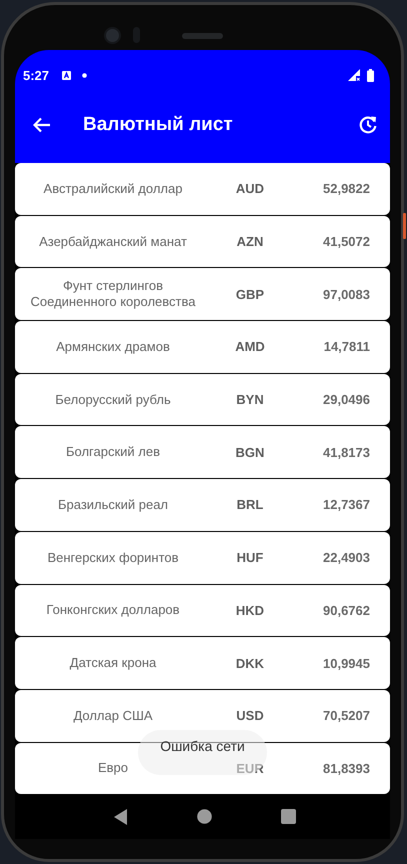 The width and height of the screenshot is (407, 864). What do you see at coordinates (36, 75) in the screenshot?
I see `status-time: 5:27` at bounding box center [36, 75].